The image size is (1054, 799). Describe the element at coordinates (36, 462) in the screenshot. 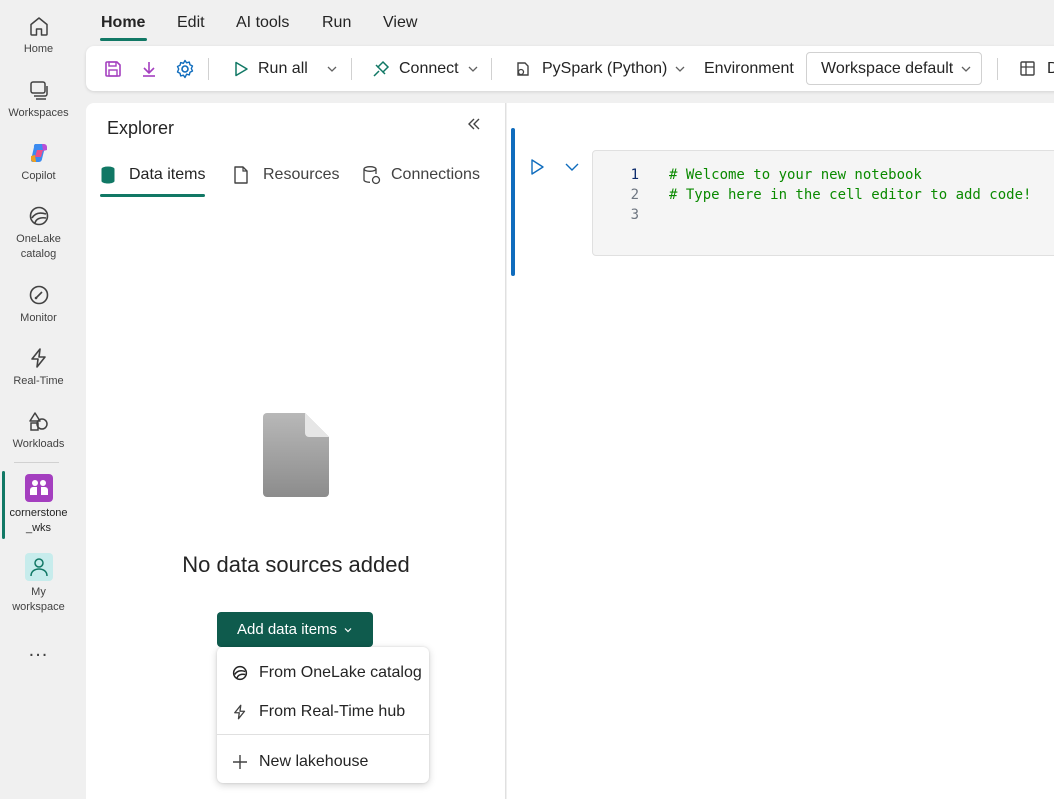

I see `rail-divider` at that location.